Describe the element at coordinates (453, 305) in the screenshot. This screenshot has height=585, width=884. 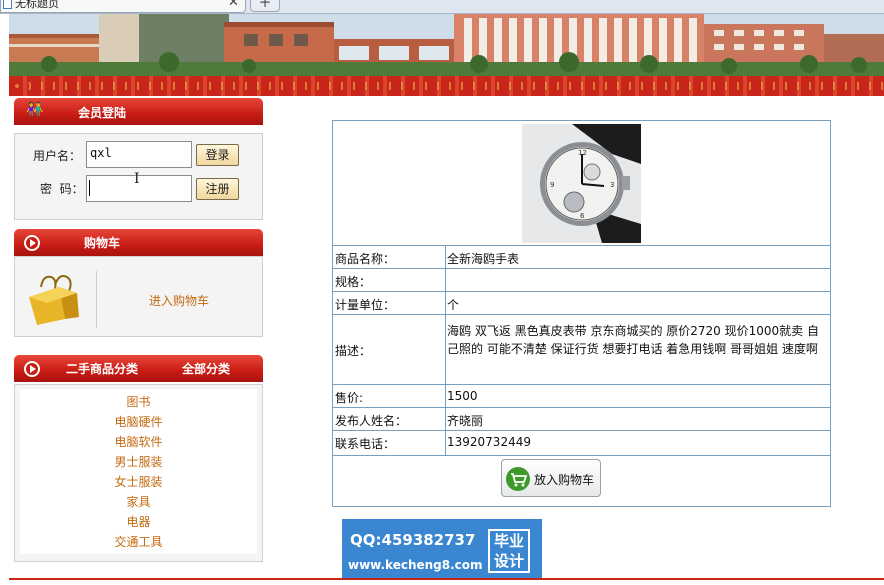
I see `product-unit-value: 个` at that location.